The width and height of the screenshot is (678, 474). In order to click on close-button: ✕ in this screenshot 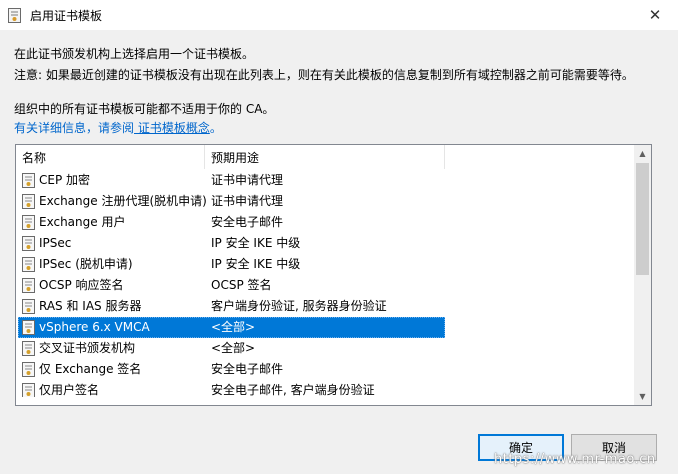, I will do `click(655, 15)`.